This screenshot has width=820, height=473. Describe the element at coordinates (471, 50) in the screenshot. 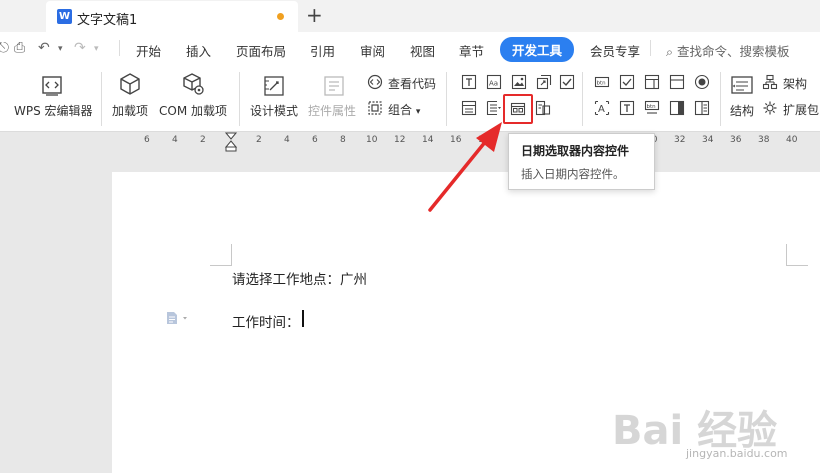

I see `menu-chapter: 章节` at that location.